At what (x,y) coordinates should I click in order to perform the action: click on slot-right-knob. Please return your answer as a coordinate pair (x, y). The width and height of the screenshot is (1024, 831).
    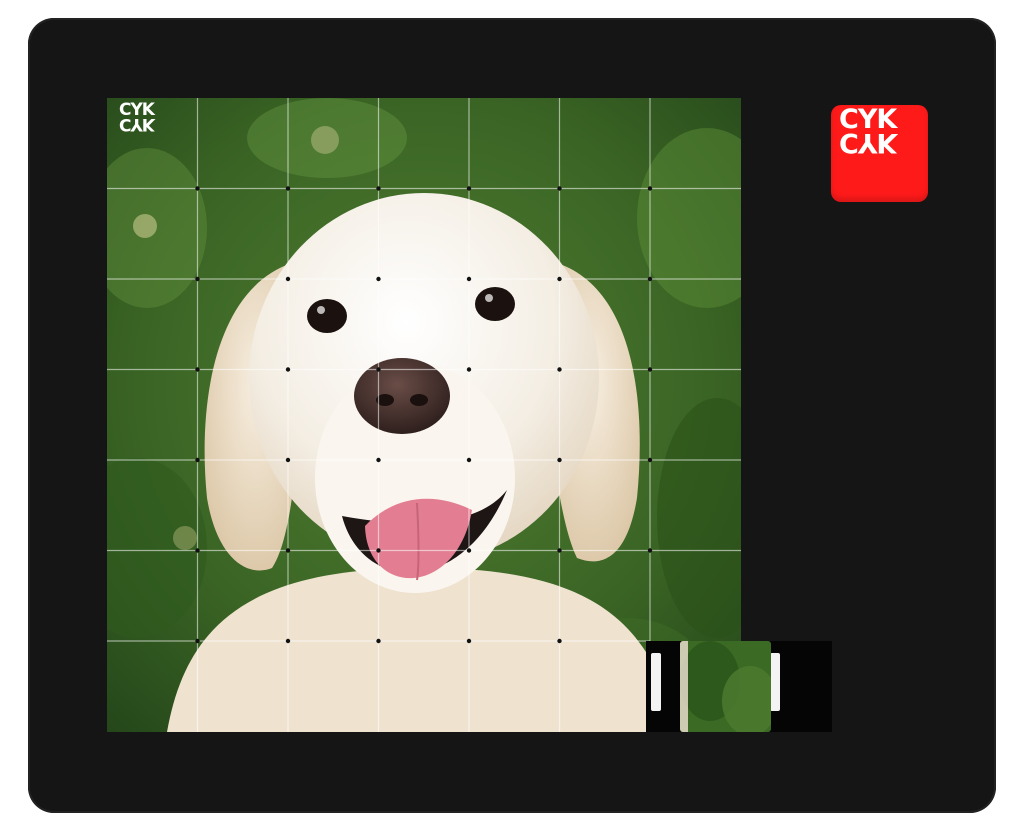
    Looking at the image, I should click on (775, 682).